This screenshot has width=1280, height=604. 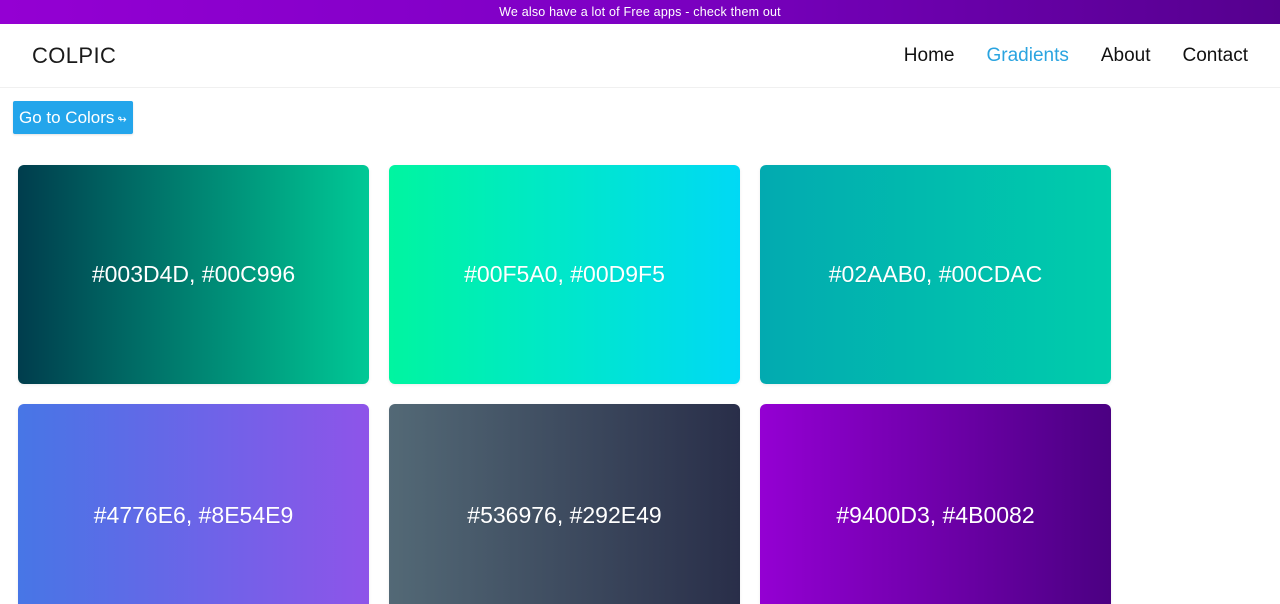 I want to click on gradient-card: #00F5A0, #00D9F5, so click(x=564, y=274).